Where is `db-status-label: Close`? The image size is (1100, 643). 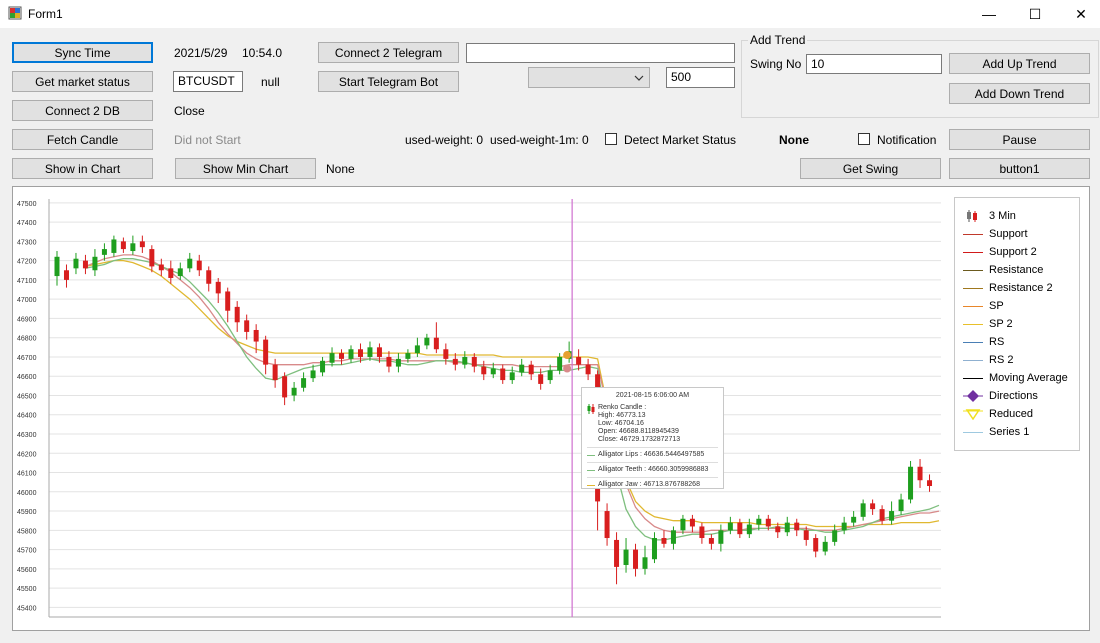
db-status-label: Close is located at coordinates (189, 111).